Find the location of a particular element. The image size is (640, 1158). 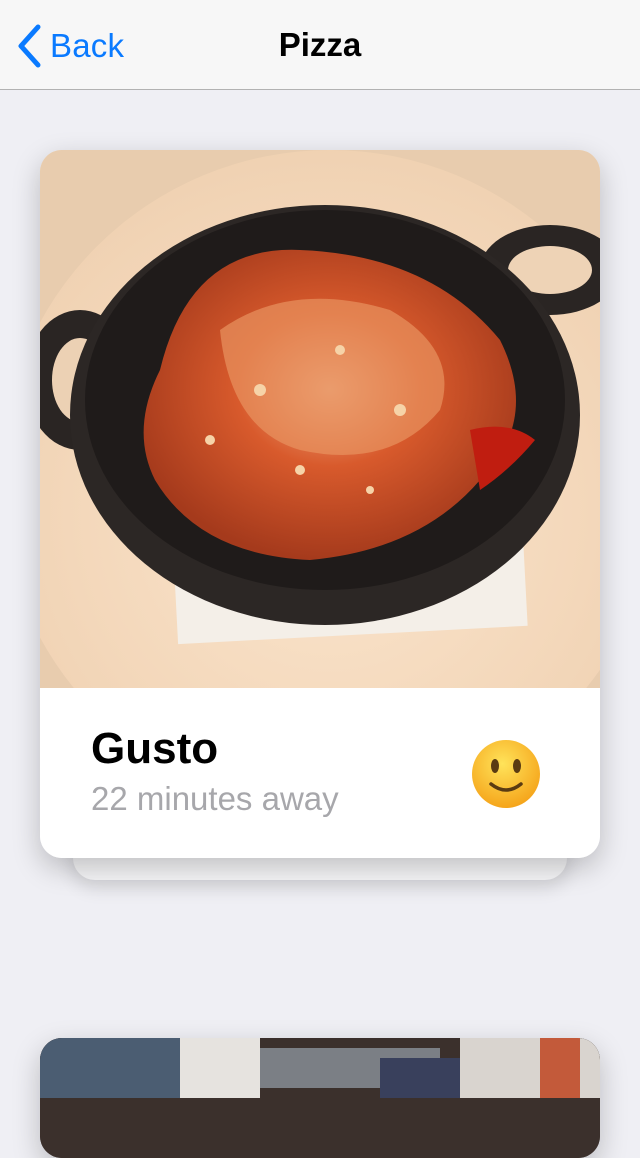

distance-label: 22 minutes away is located at coordinates (215, 798).